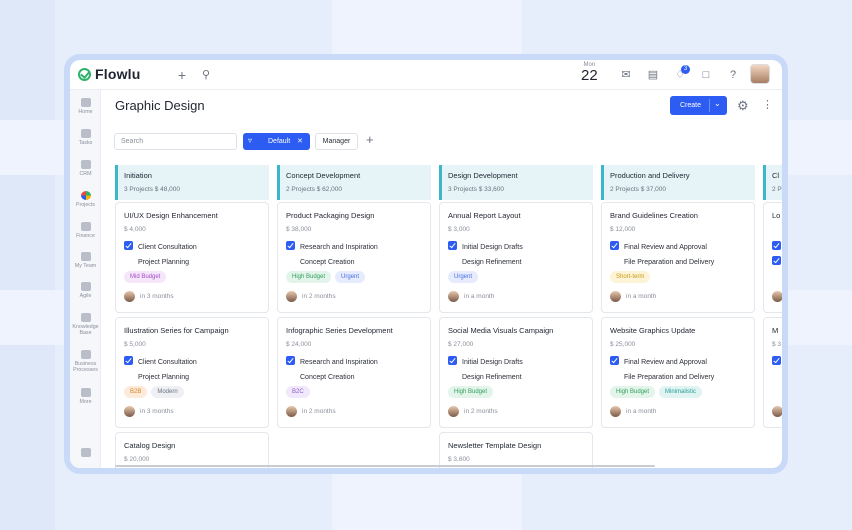  I want to click on sidebar-item-tasks: Tasks, so click(85, 137).